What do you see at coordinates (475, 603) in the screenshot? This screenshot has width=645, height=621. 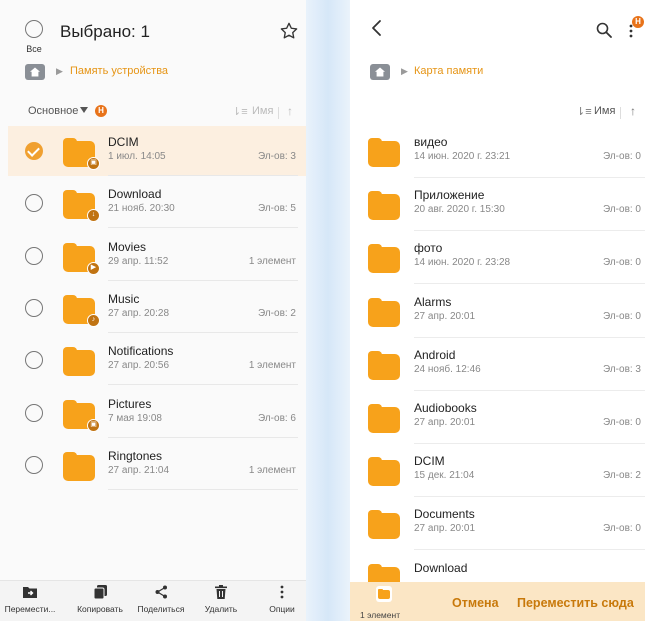 I see `cancel-button: Отмена` at bounding box center [475, 603].